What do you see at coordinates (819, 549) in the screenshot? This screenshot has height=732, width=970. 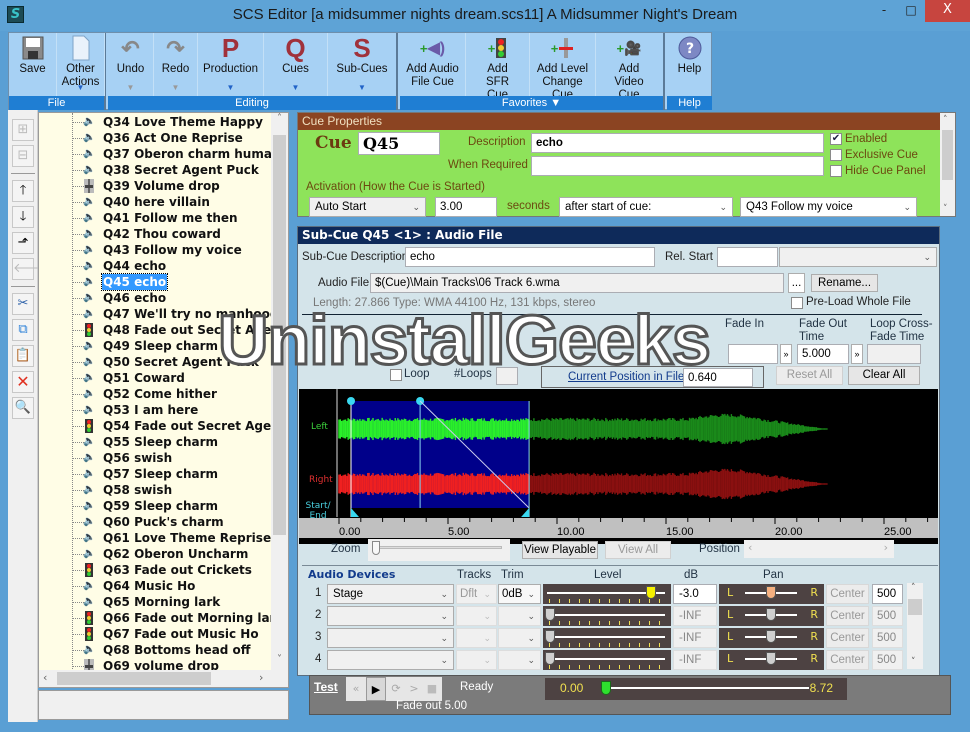 I see `position-scrollbar: ‹ ›` at bounding box center [819, 549].